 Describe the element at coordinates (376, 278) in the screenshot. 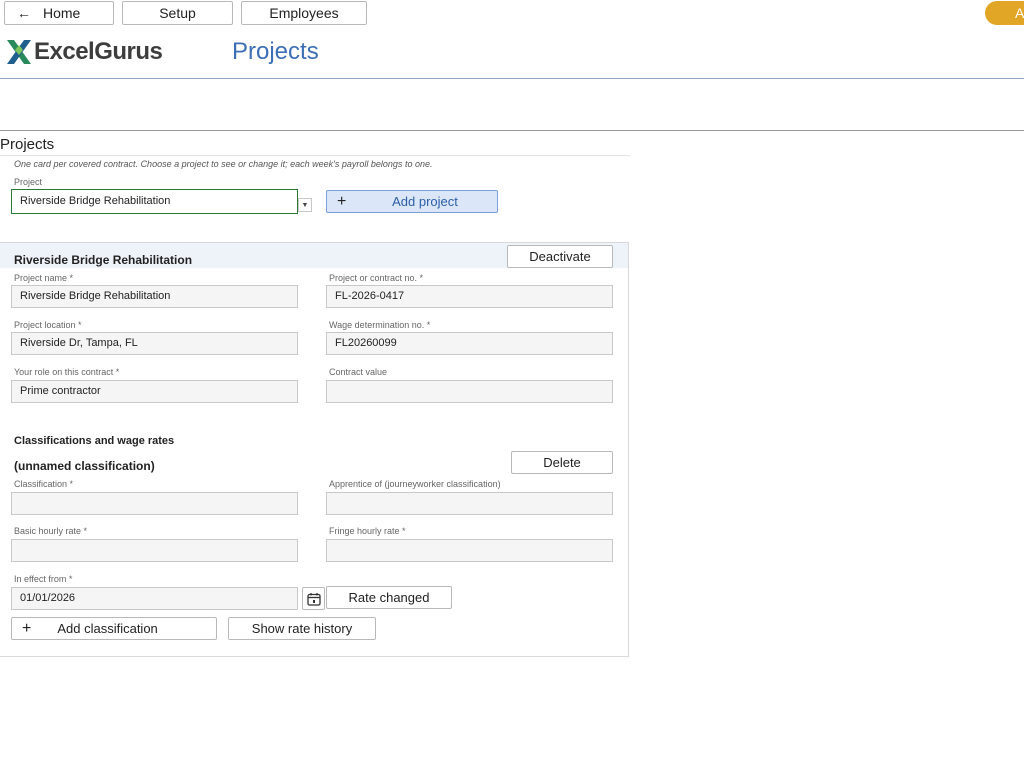

I see `contract-no-label: Project or contract no. *` at that location.